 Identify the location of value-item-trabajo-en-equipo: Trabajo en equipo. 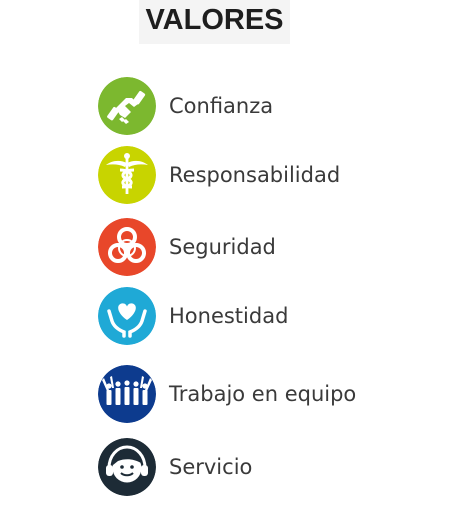
(268, 394).